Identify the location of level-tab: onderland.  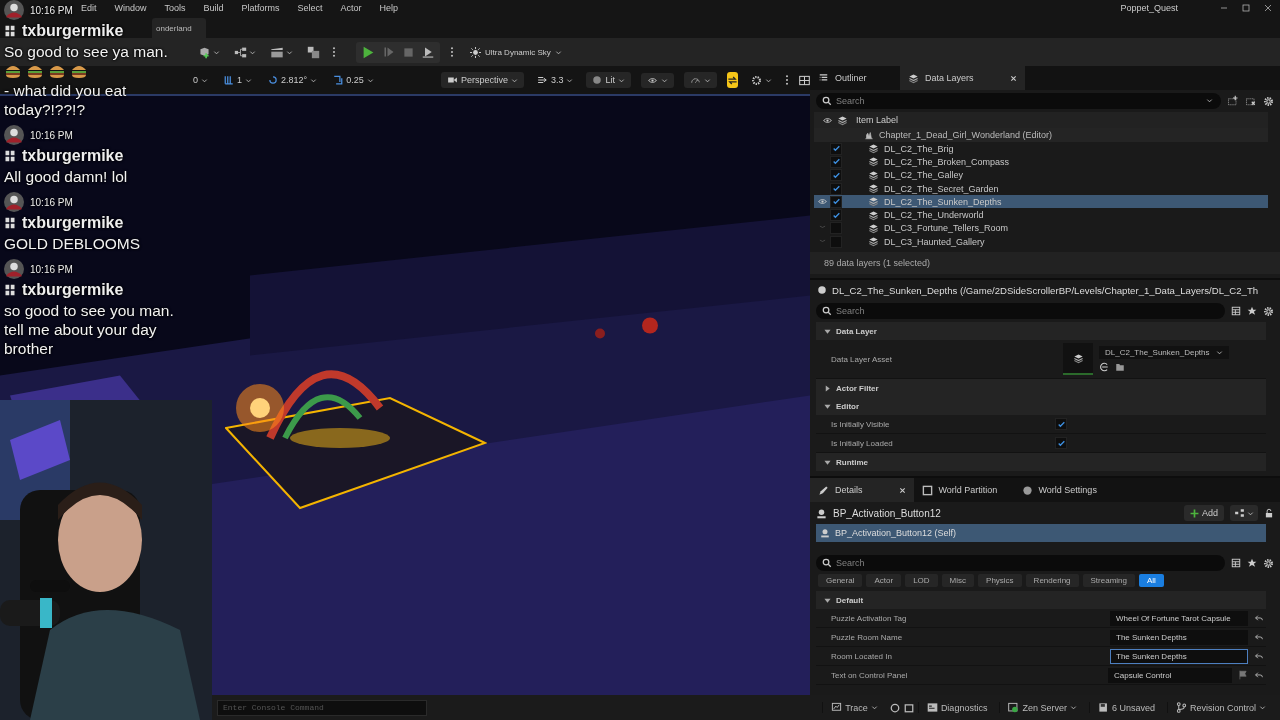
(179, 28).